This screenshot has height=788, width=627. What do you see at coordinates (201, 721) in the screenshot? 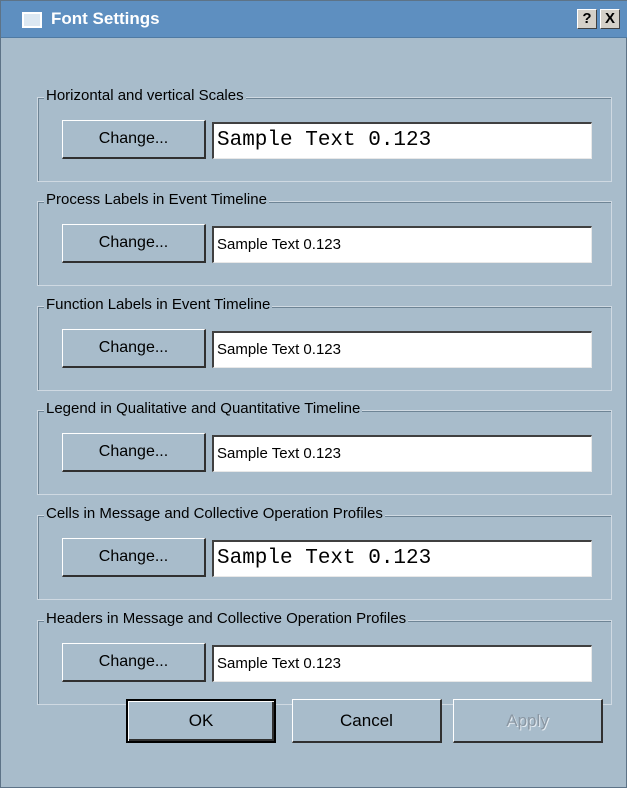
I see `ok-button: OK` at bounding box center [201, 721].